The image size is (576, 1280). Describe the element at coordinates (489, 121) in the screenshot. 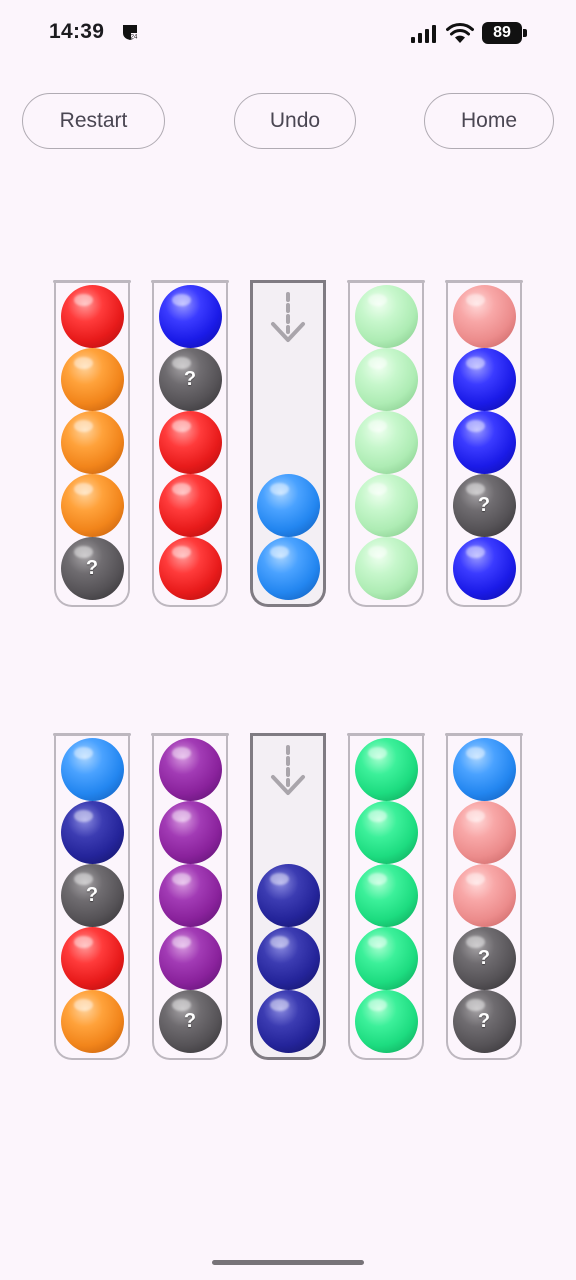

I see `home-button: Home` at that location.